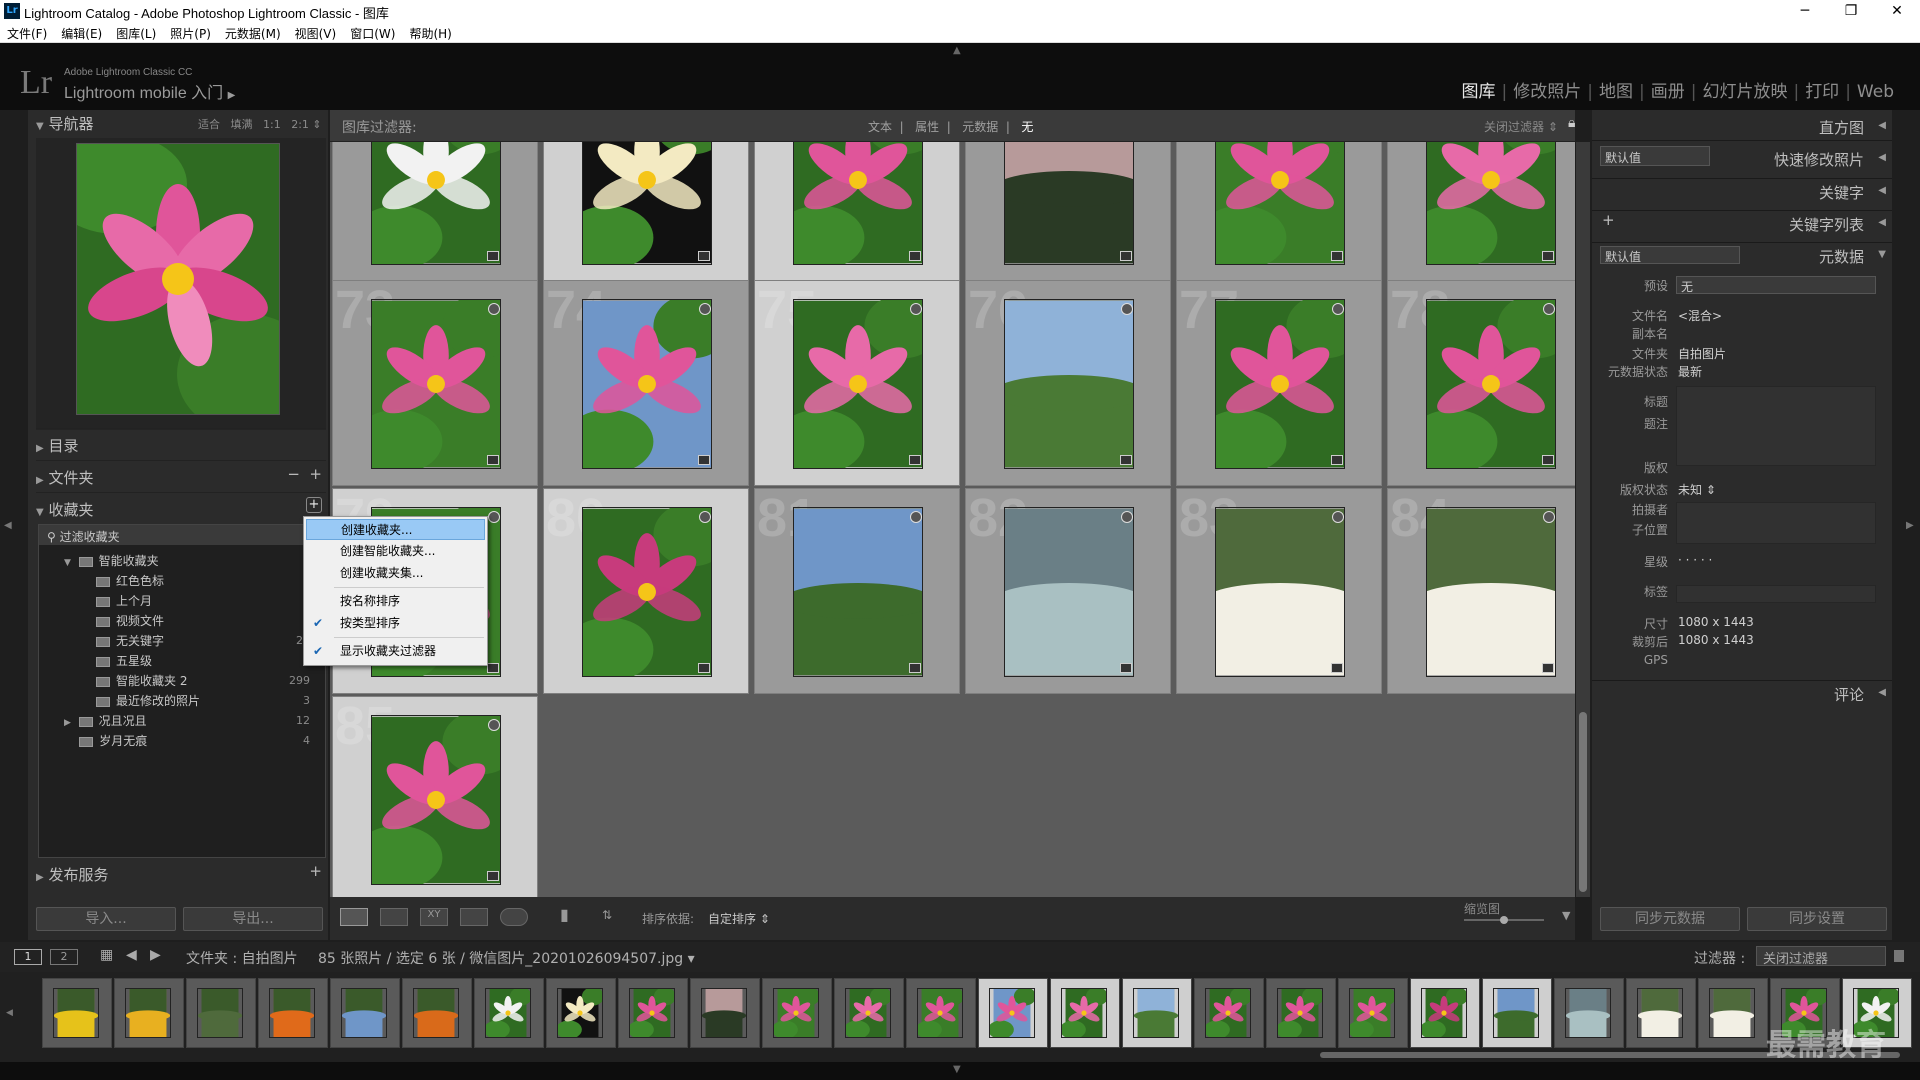 This screenshot has height=1080, width=1920. Describe the element at coordinates (395, 623) in the screenshot. I see `menu-sort-by-type: ✔ 按类型排序` at that location.